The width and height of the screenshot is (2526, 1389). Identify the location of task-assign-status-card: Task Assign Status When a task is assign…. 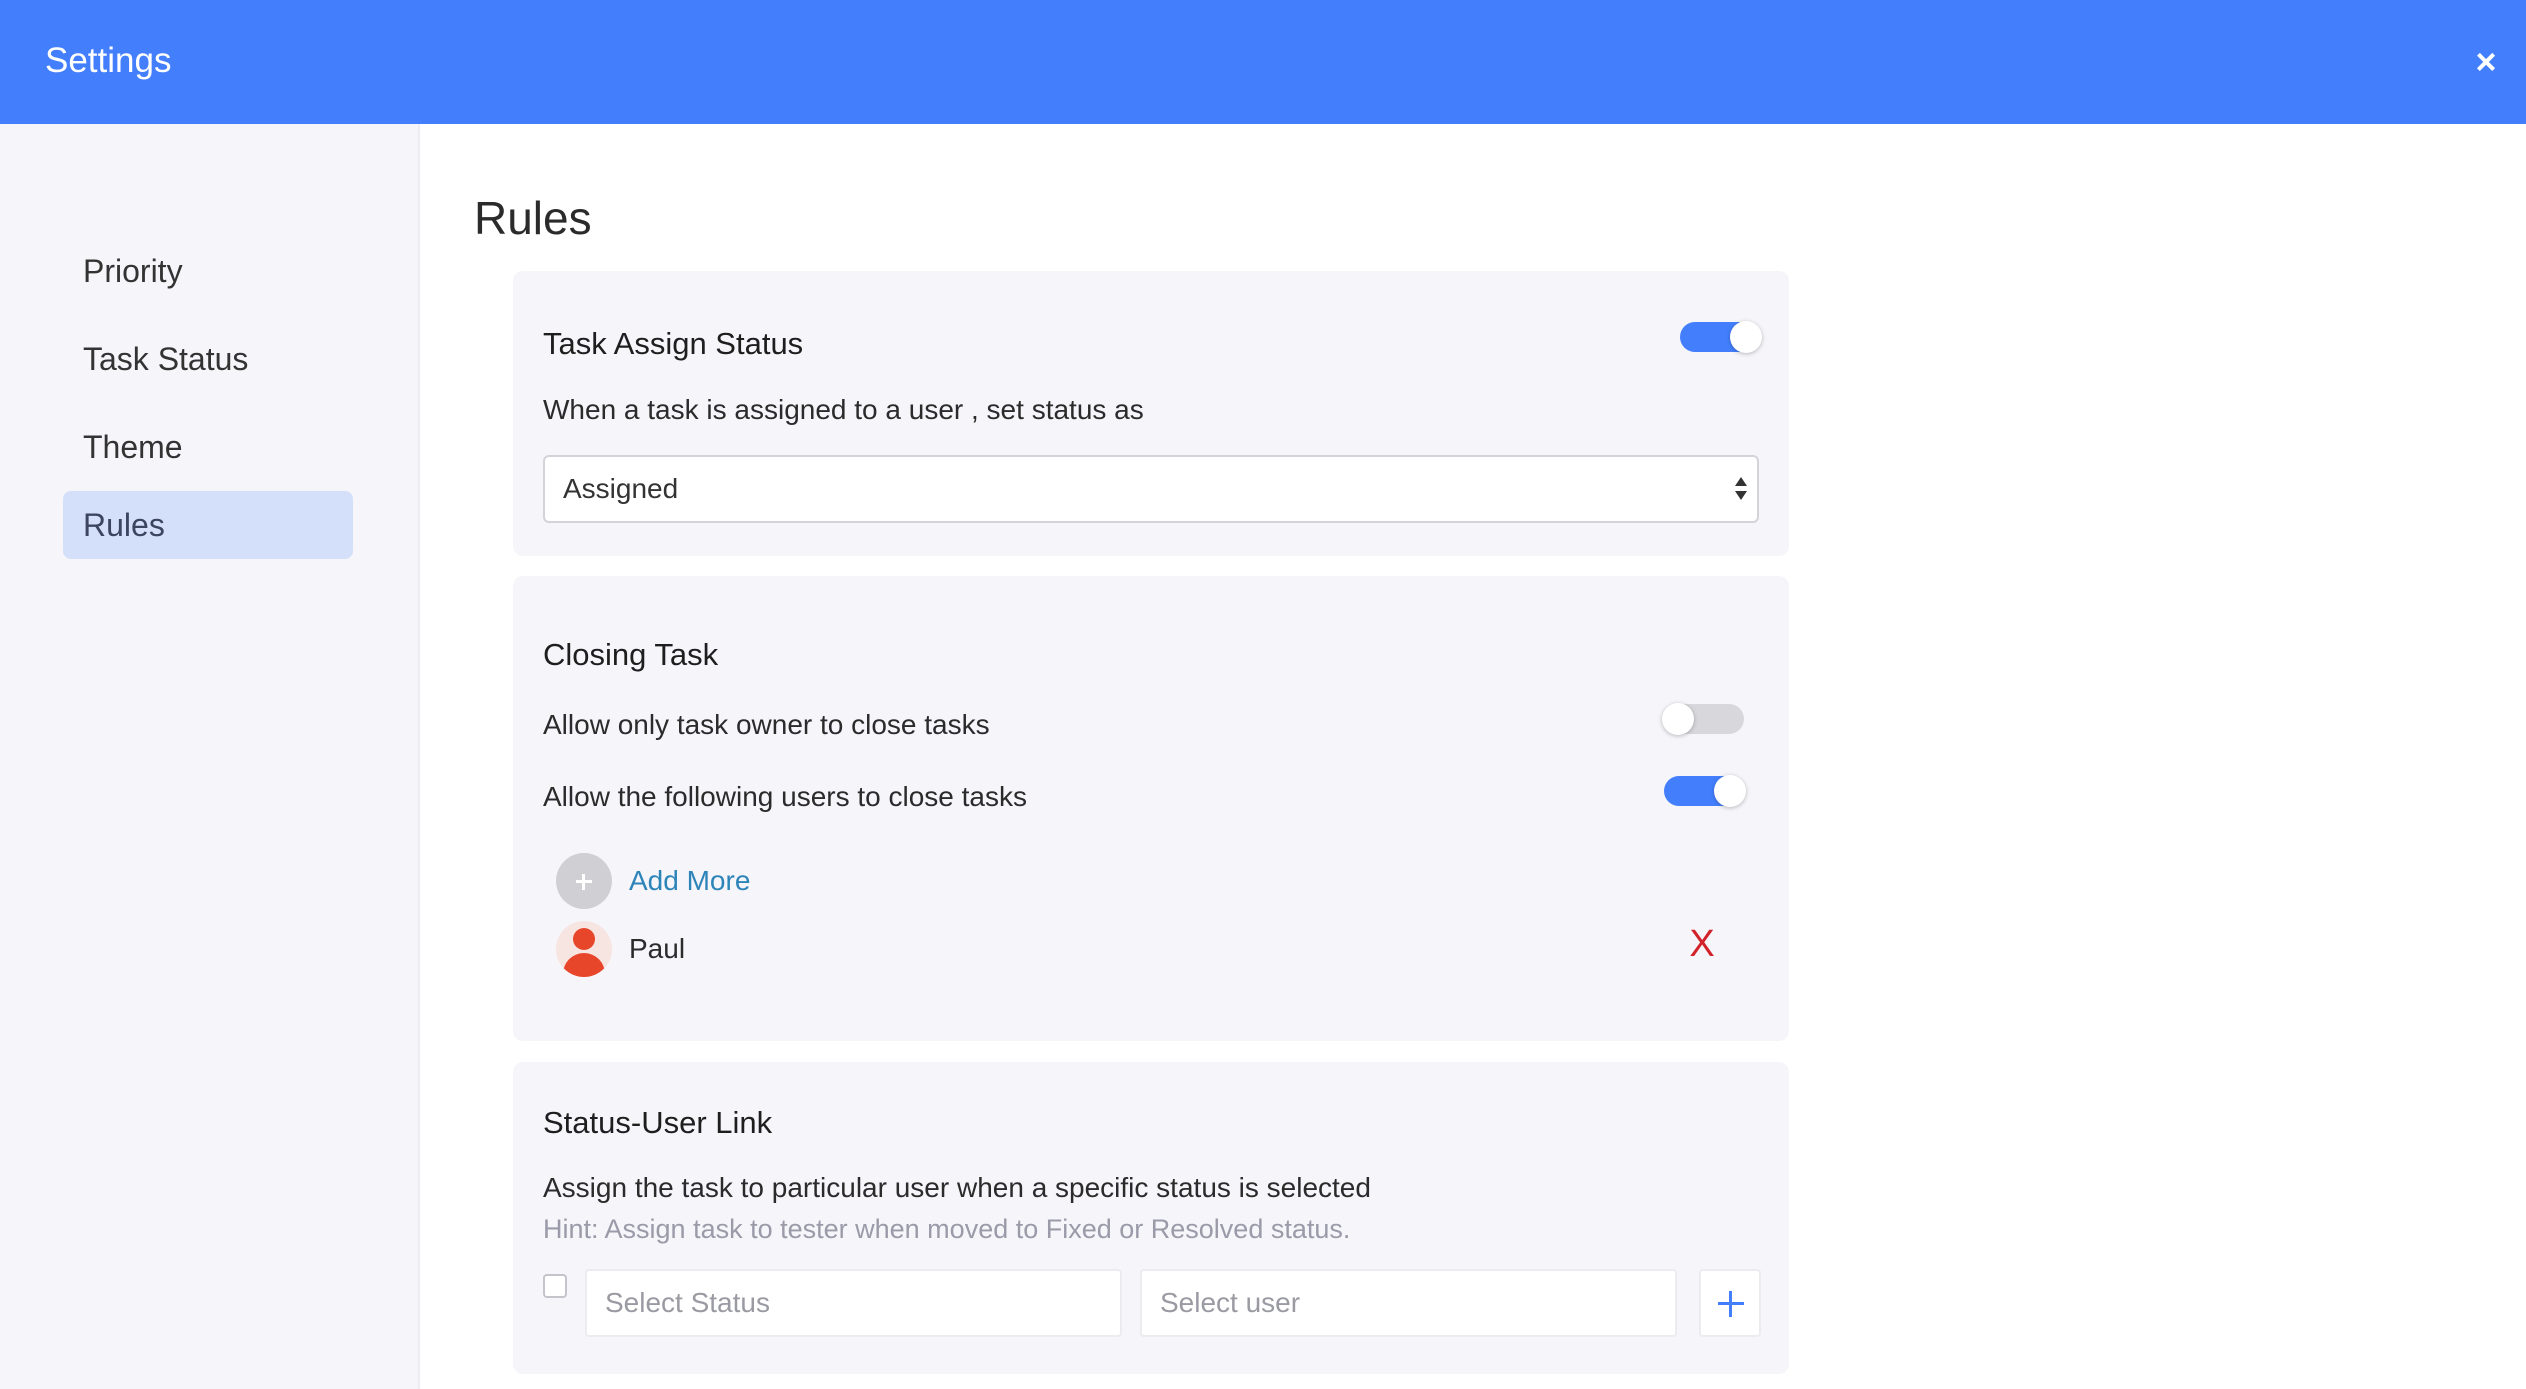
(1151, 413).